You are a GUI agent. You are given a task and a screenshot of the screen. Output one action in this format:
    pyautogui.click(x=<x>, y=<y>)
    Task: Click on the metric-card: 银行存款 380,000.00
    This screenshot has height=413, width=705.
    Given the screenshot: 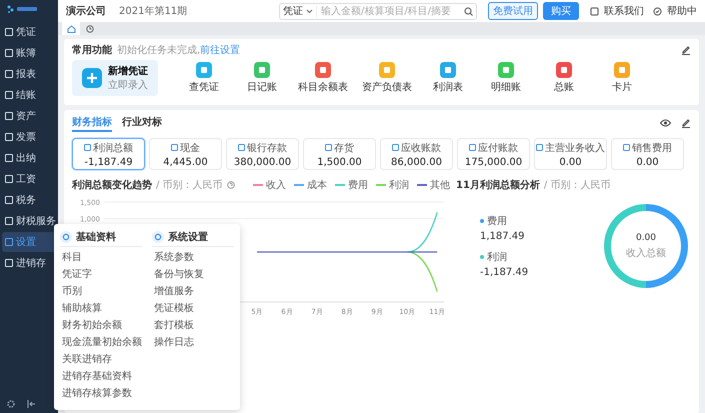 What is the action you would take?
    pyautogui.click(x=262, y=154)
    